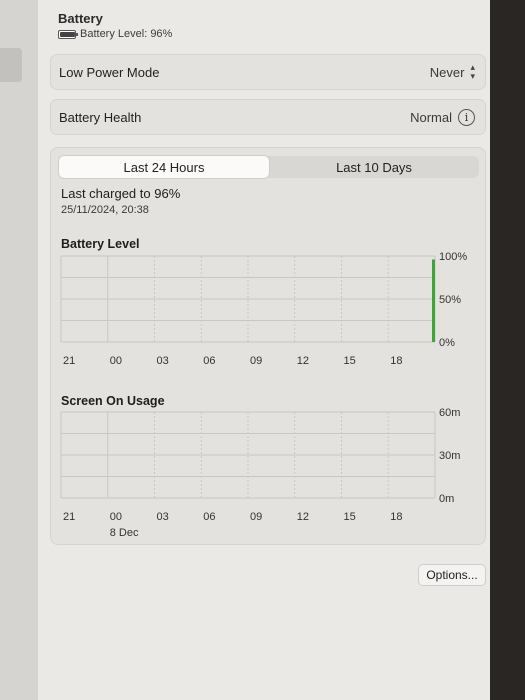 This screenshot has width=525, height=700. Describe the element at coordinates (453, 257) in the screenshot. I see `y-tick-label: 100%` at that location.